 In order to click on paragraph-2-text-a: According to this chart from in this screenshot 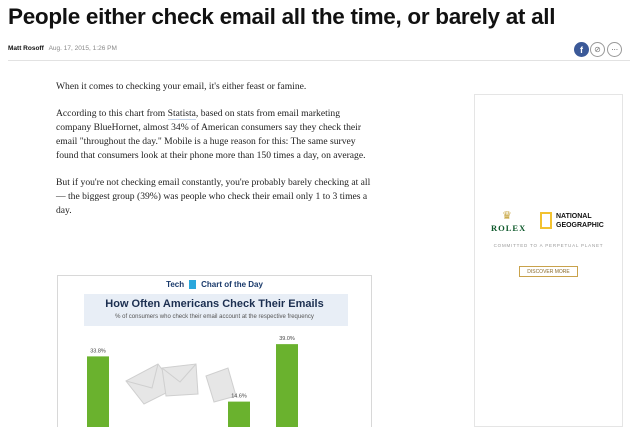, I will do `click(112, 113)`.